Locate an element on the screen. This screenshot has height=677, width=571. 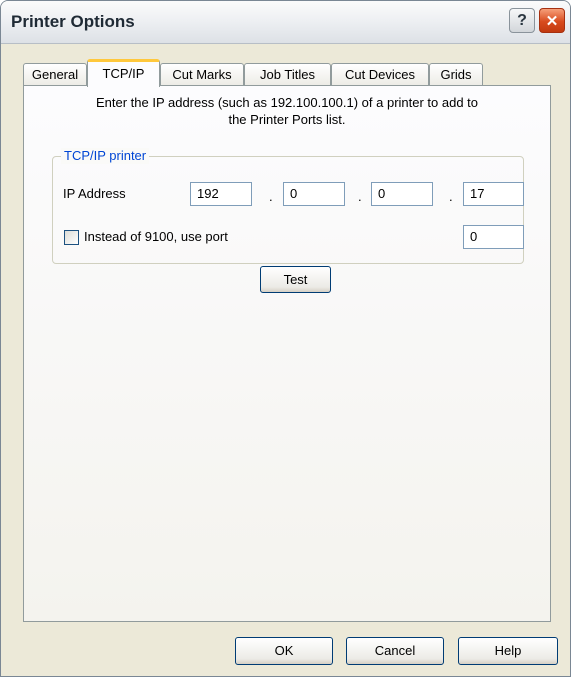
tab-label: General is located at coordinates (55, 74).